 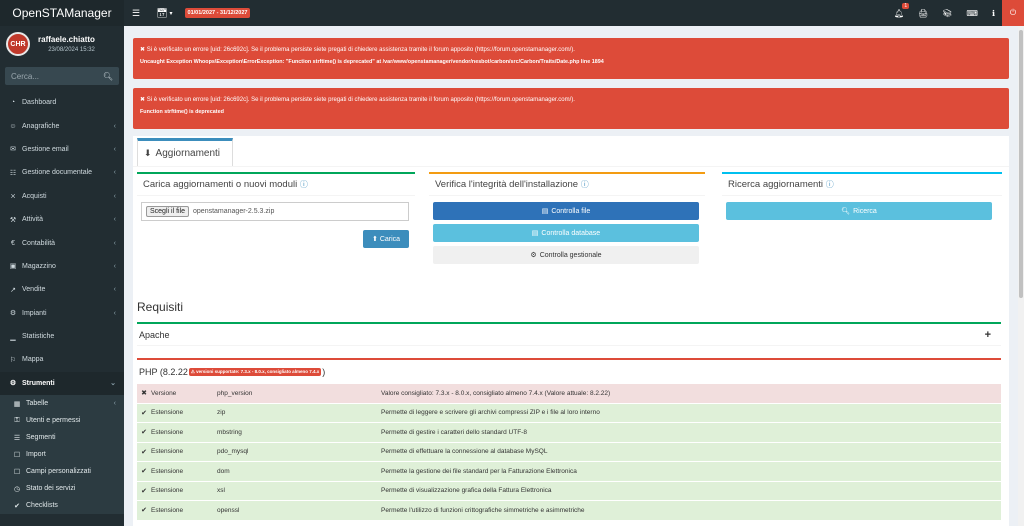 What do you see at coordinates (62, 102) in the screenshot?
I see `sidebar-item: ◔ Dashboard` at bounding box center [62, 102].